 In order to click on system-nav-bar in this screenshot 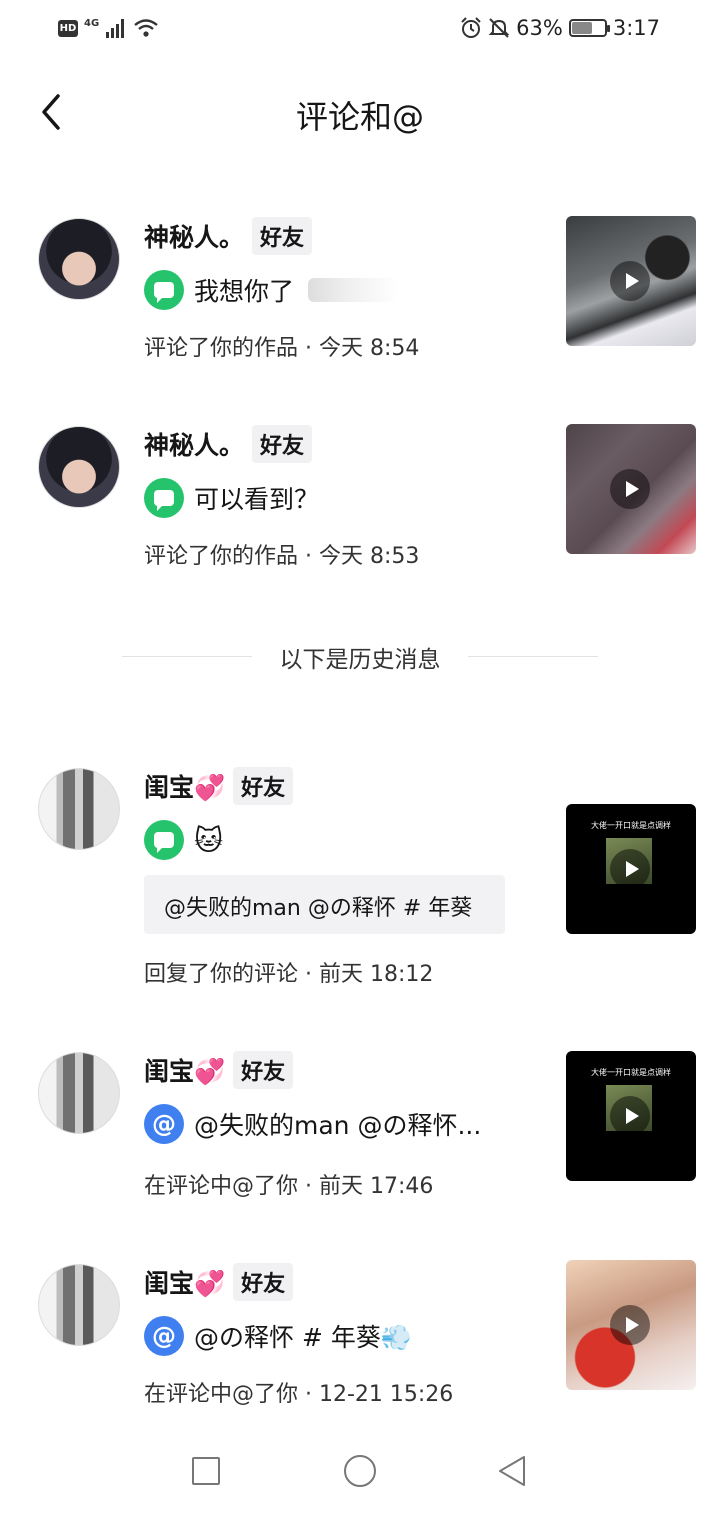, I will do `click(360, 1475)`.